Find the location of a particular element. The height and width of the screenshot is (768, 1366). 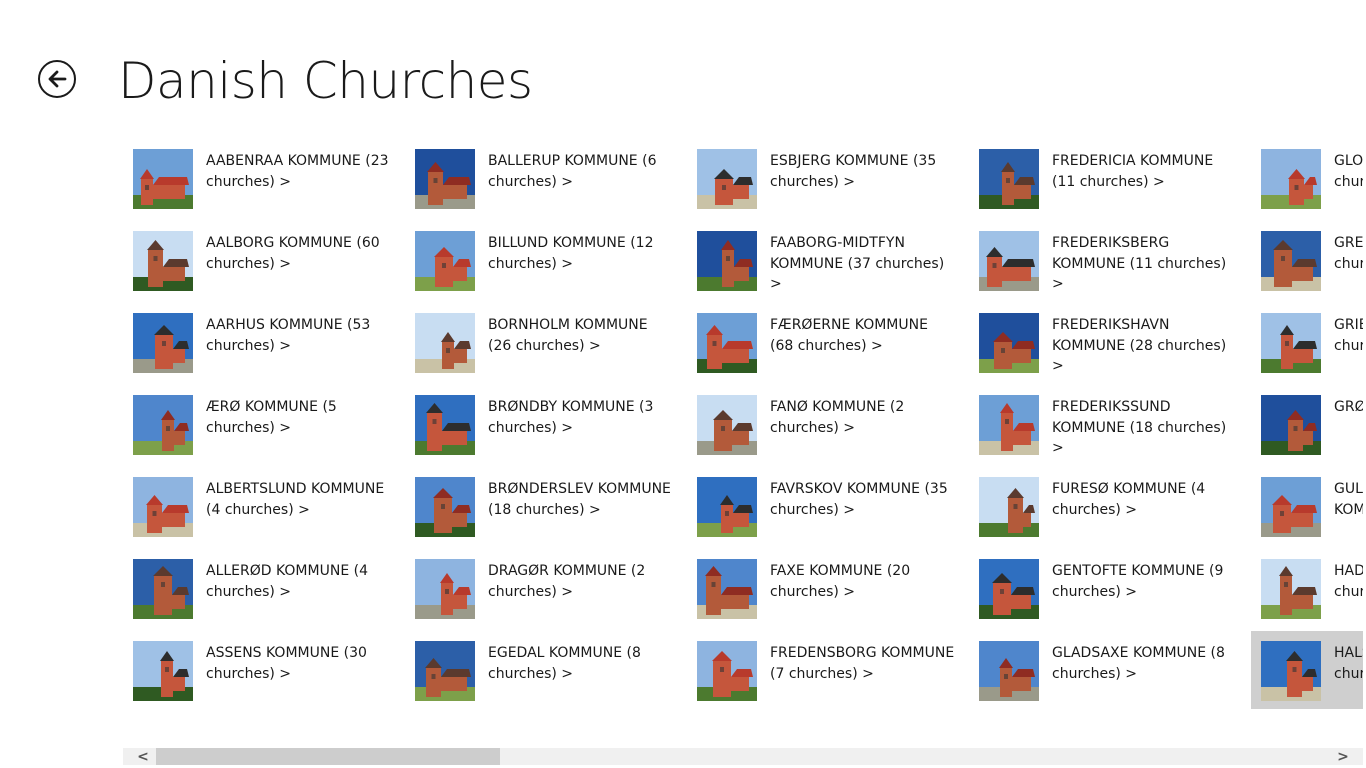

kommune-label: AARHUS KOMMUNE (53 churches) > is located at coordinates (288, 335).